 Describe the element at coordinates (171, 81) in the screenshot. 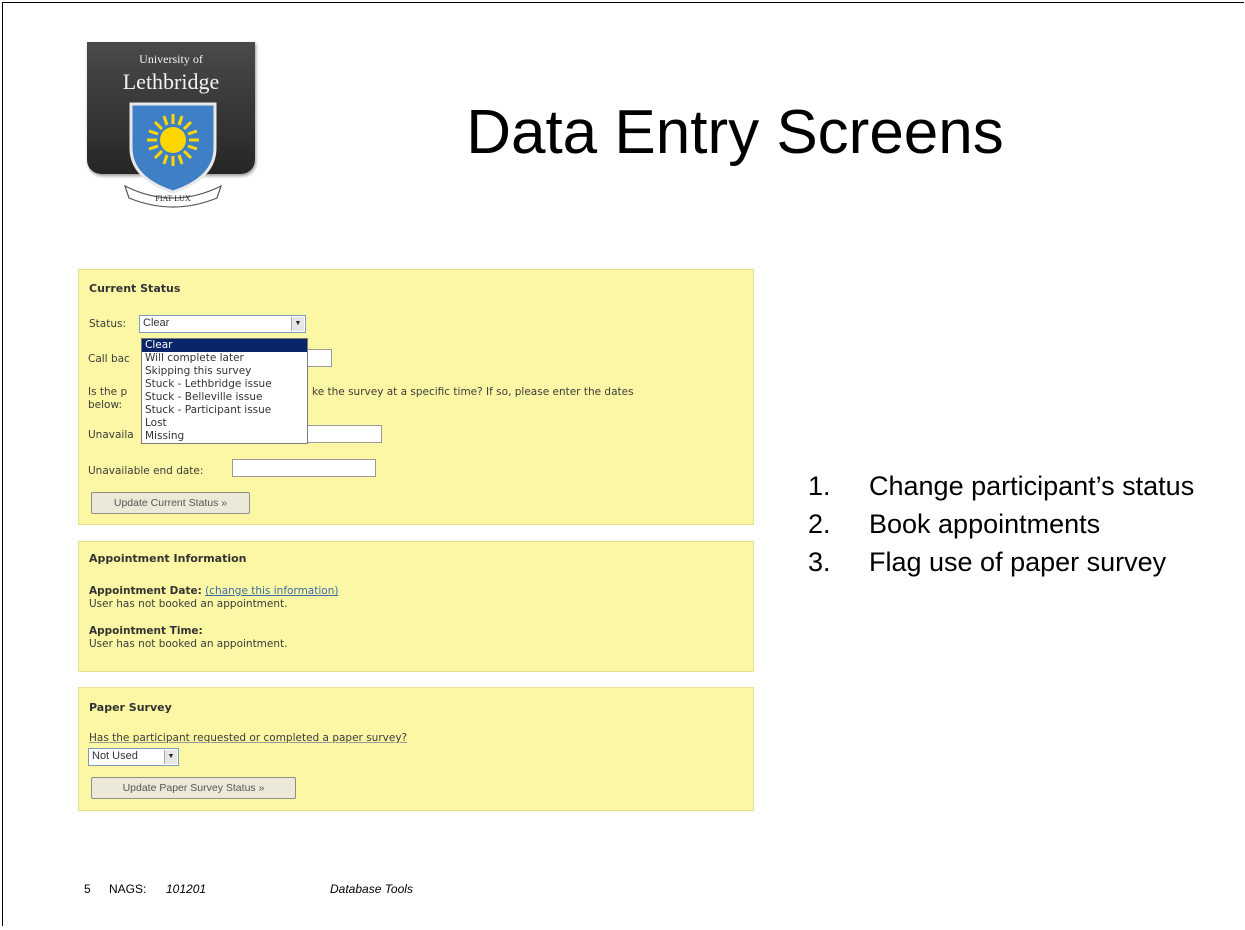

I see `logo-line2: Lethbridge` at that location.